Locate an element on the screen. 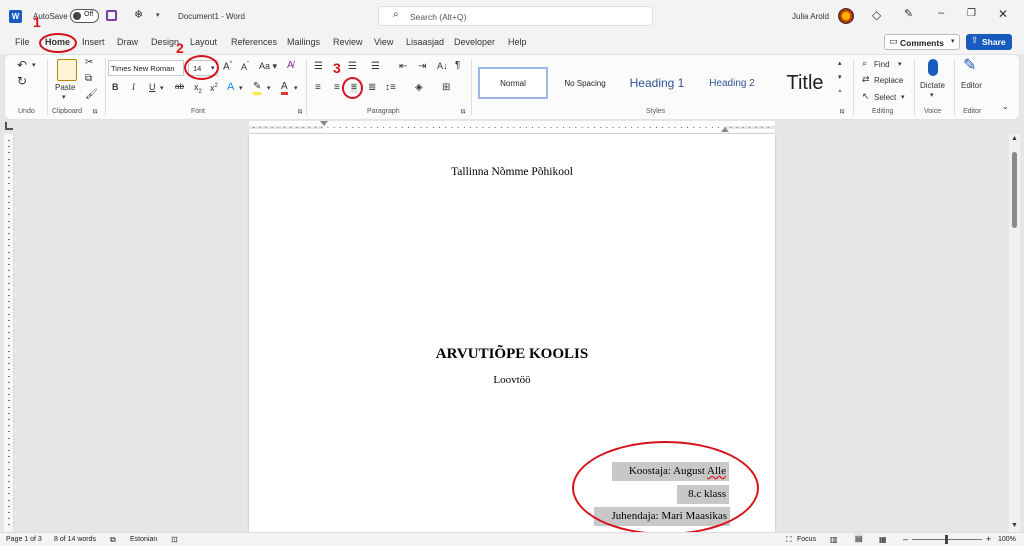 The width and height of the screenshot is (1024, 546). bullets-icon: ☰ is located at coordinates (318, 67).